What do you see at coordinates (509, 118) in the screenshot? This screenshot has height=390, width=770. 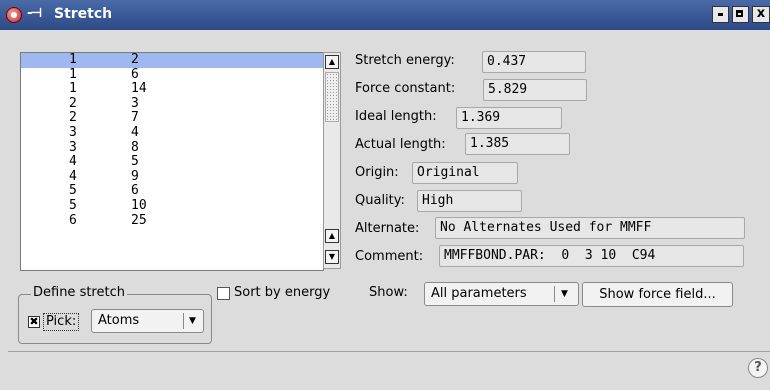 I see `ideal-length-field: 1.369` at bounding box center [509, 118].